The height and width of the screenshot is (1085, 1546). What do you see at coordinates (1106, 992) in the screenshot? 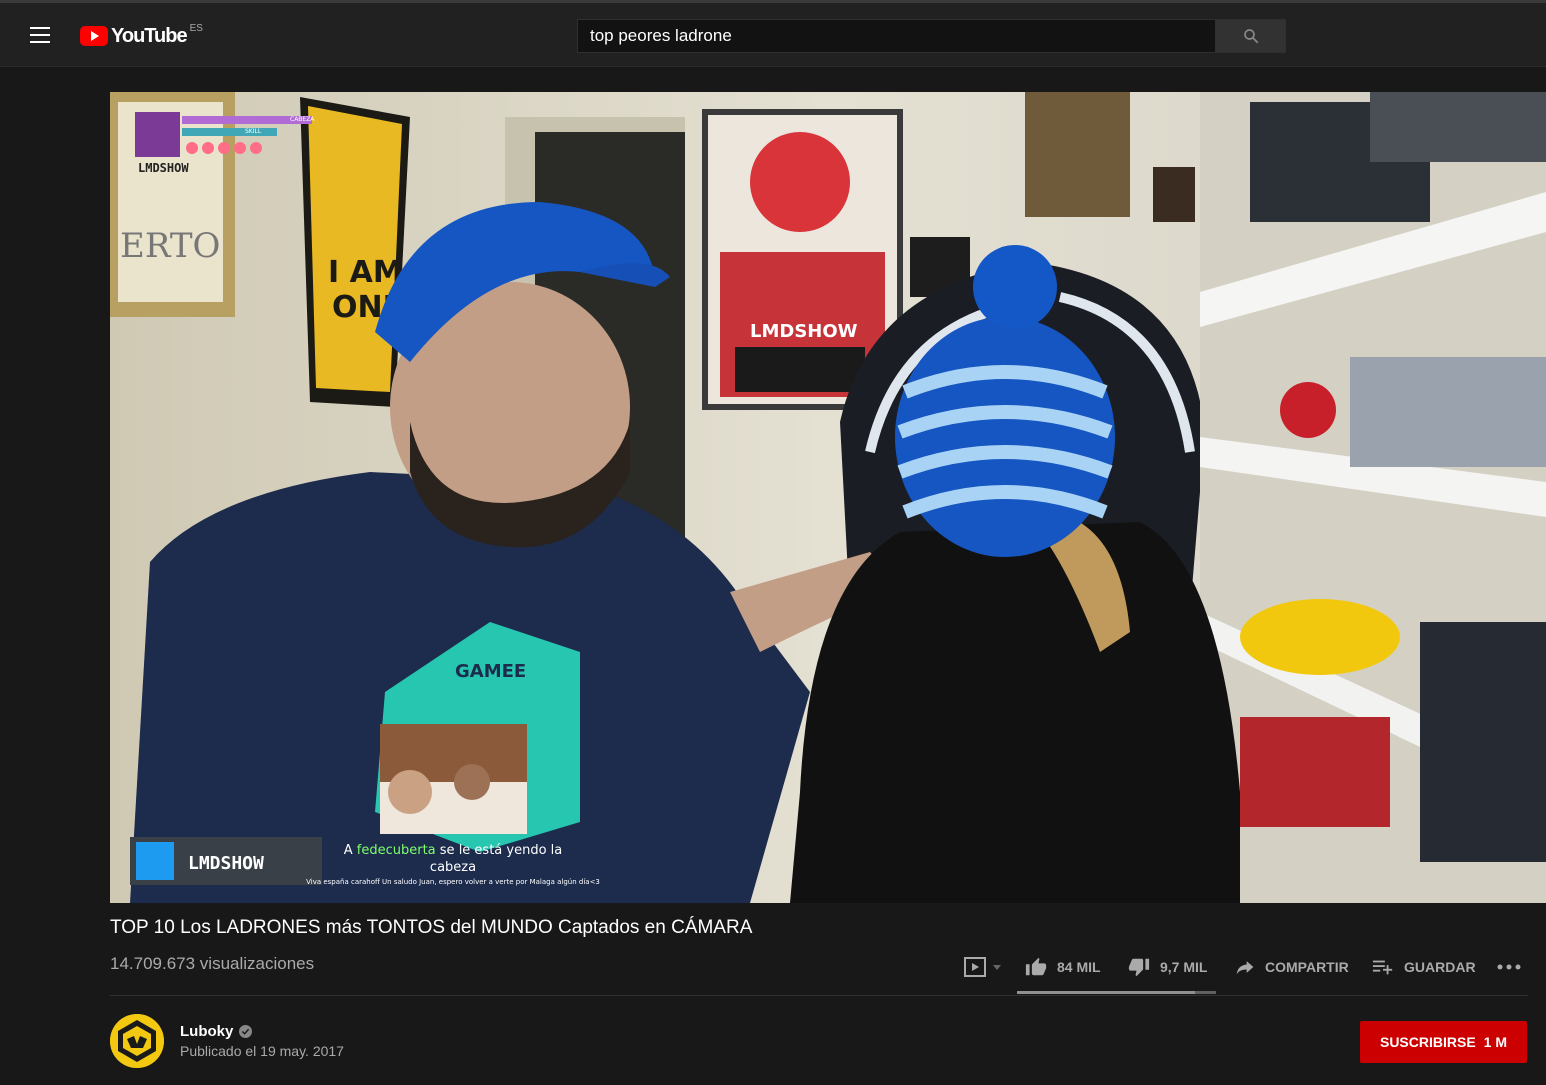
I see `sentiment-bar-fill` at bounding box center [1106, 992].